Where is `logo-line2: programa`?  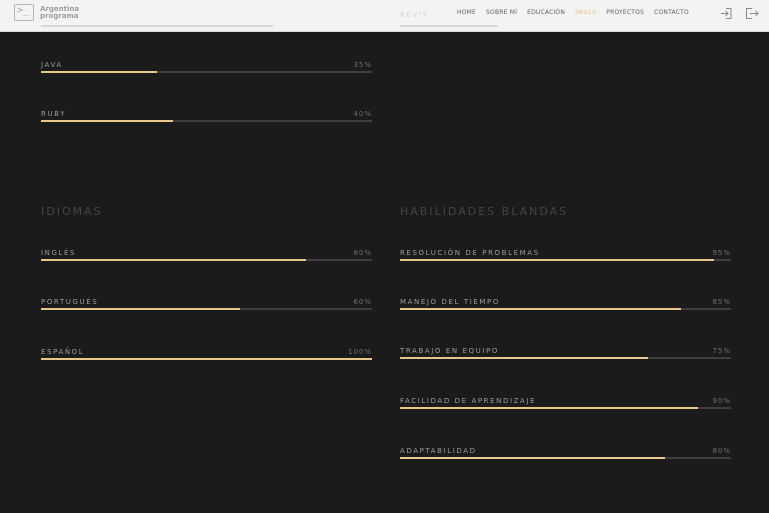
logo-line2: programa is located at coordinates (59, 15).